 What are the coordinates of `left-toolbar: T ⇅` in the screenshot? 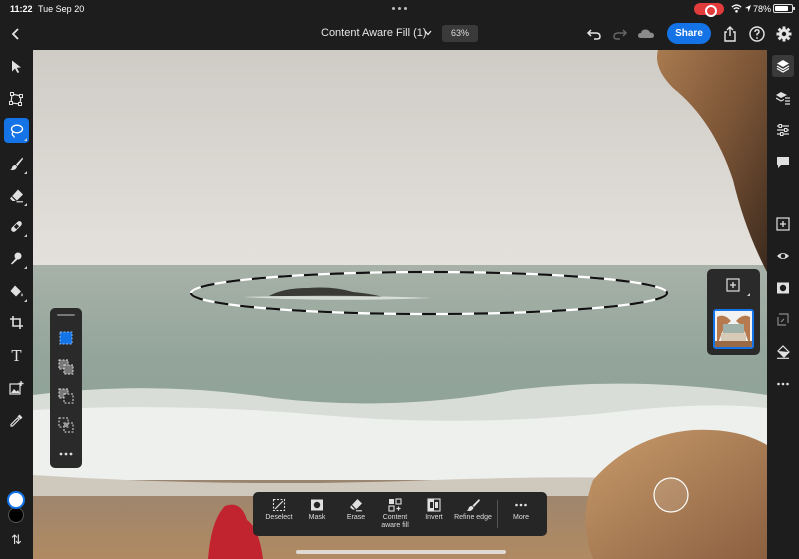 It's located at (16, 304).